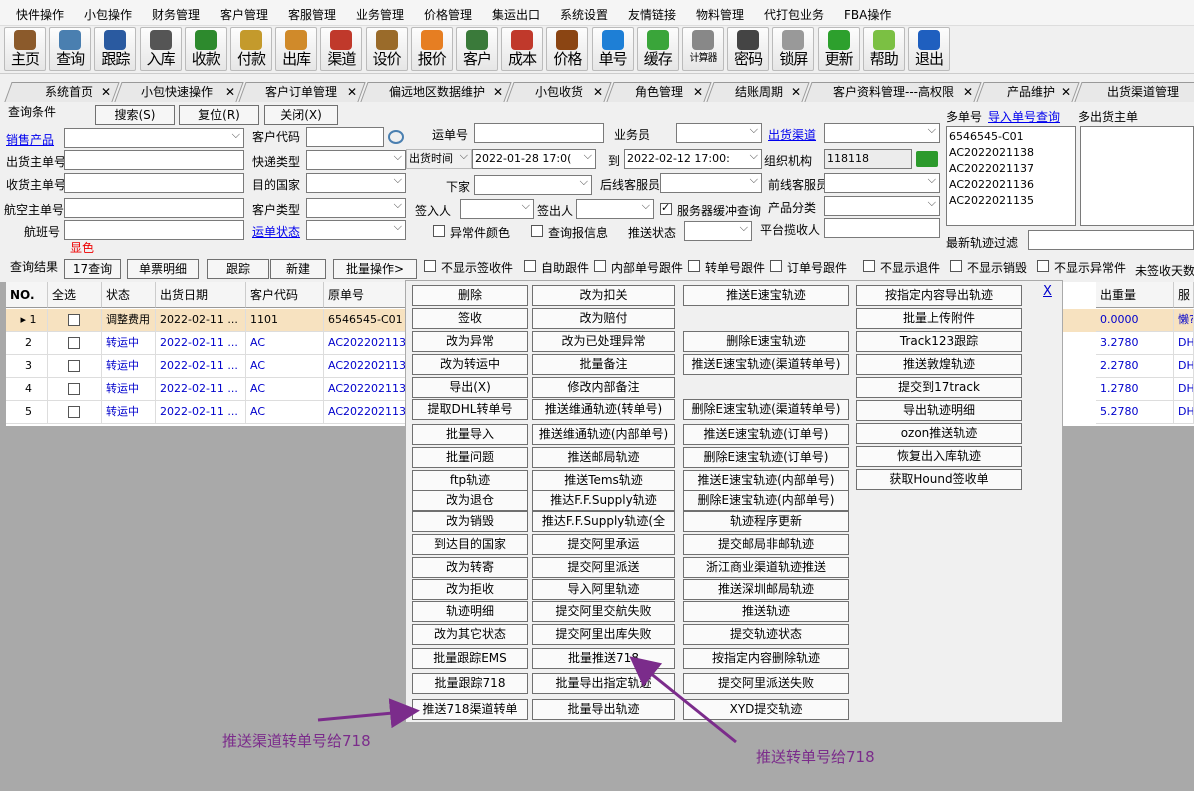 The width and height of the screenshot is (1194, 791). What do you see at coordinates (296, 741) in the screenshot?
I see `annotation-left: 推送渠道转单号给718` at bounding box center [296, 741].